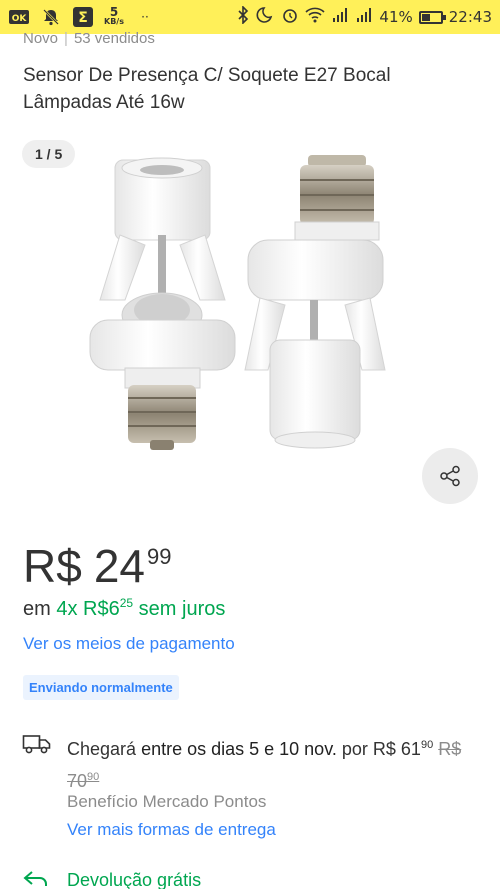  Describe the element at coordinates (134, 879) in the screenshot. I see `free-return-link: Devolução grátis` at that location.